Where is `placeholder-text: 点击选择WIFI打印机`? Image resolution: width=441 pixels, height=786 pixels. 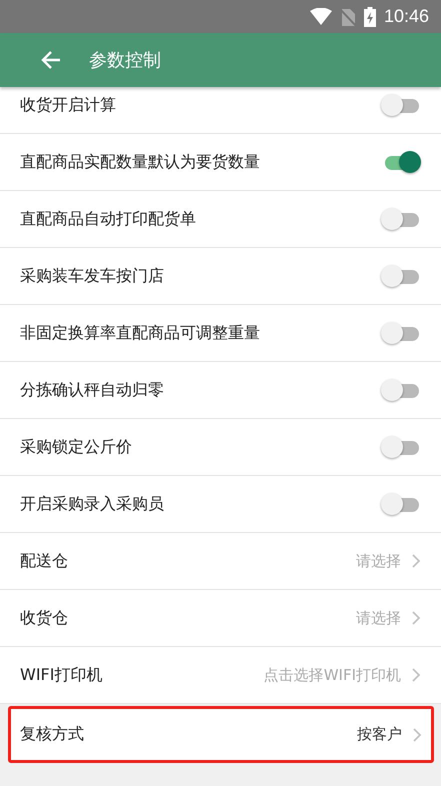
placeholder-text: 点击选择WIFI打印机 is located at coordinates (332, 675).